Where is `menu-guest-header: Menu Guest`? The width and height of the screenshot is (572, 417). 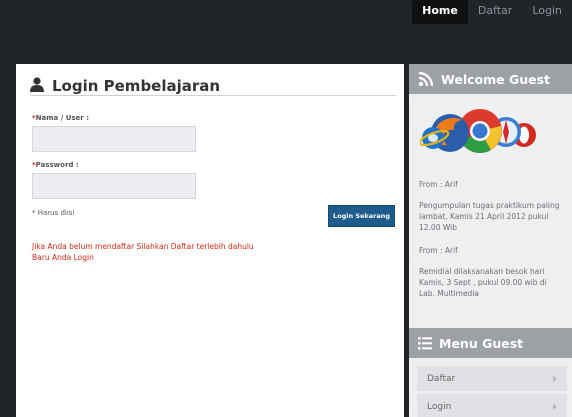
menu-guest-header: Menu Guest is located at coordinates (490, 343).